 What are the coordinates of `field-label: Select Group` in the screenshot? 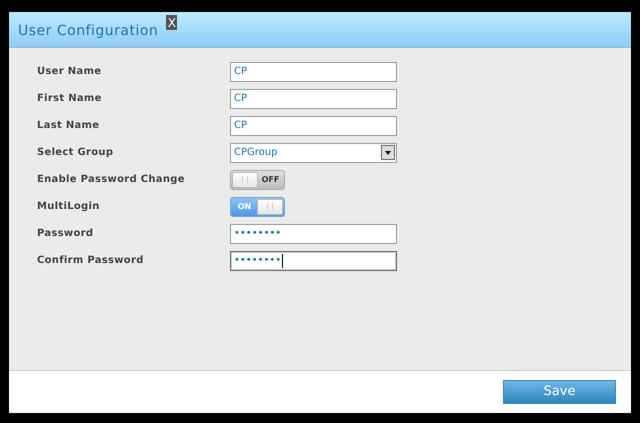 It's located at (75, 153).